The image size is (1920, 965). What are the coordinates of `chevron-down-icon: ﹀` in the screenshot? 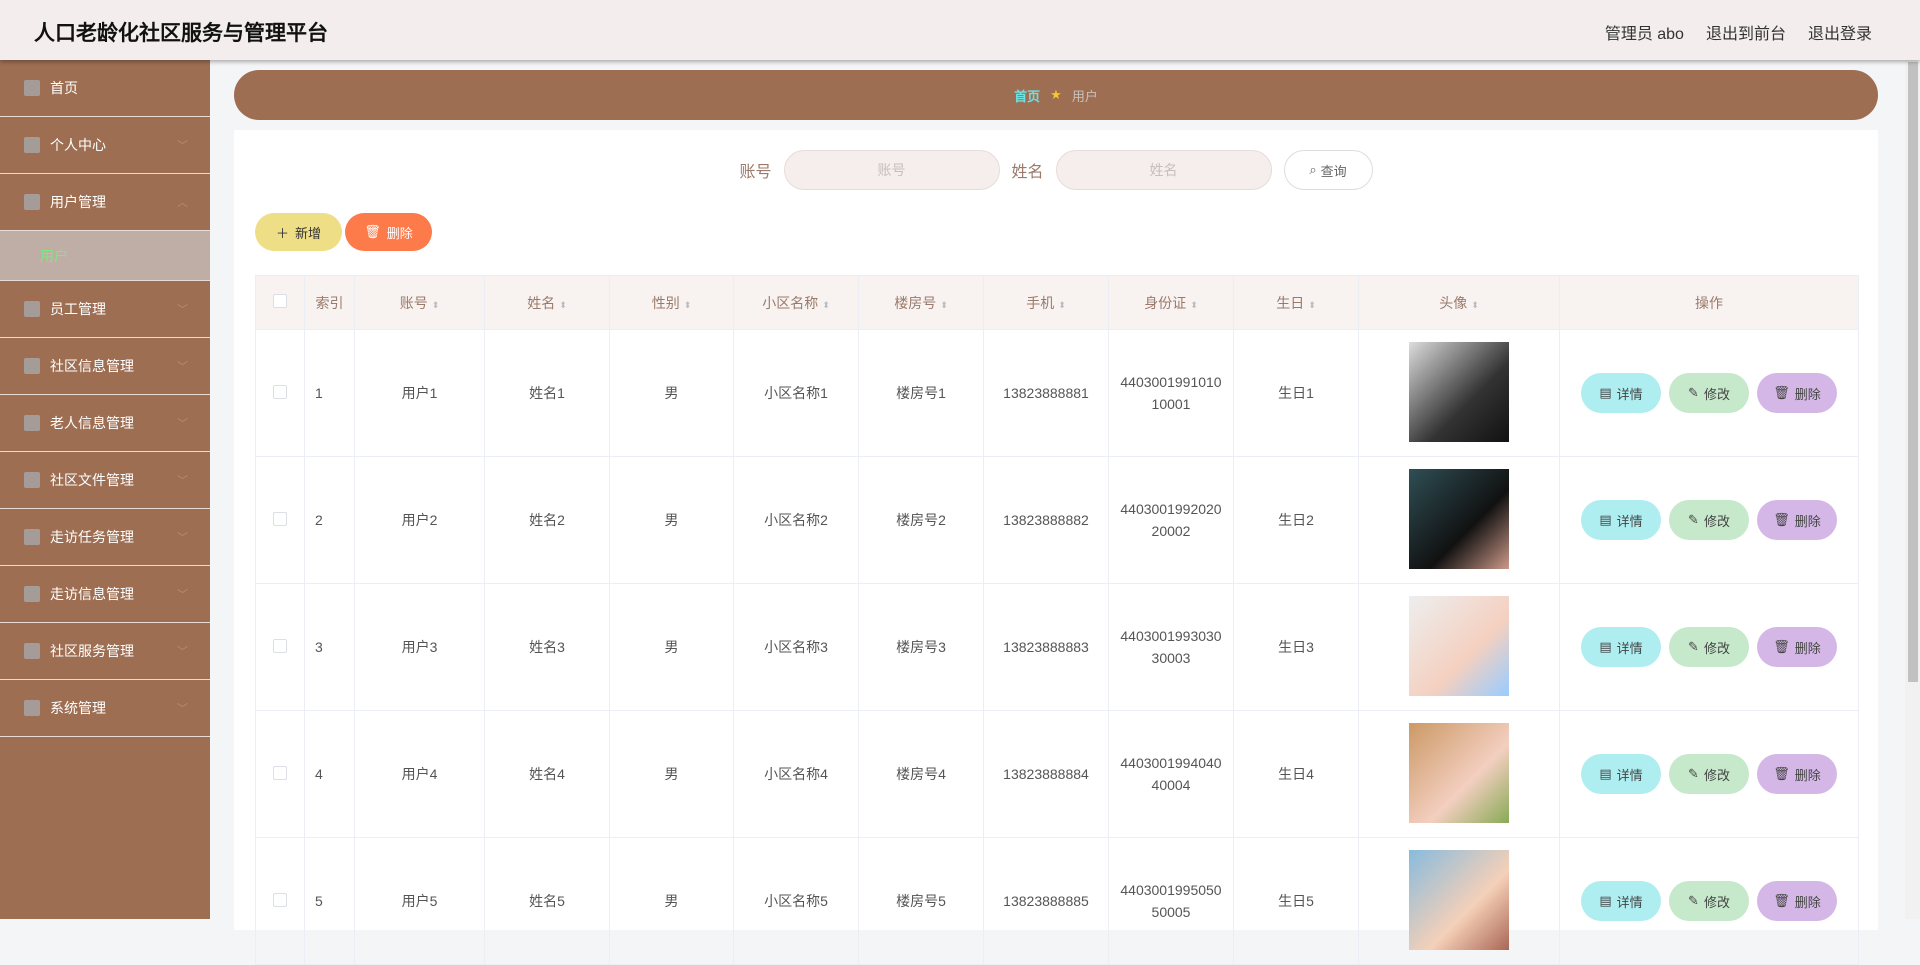 It's located at (182, 310).